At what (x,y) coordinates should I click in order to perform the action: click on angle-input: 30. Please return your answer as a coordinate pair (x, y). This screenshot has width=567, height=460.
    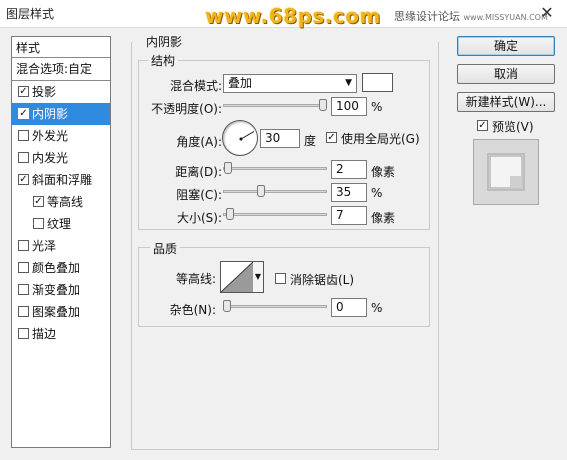
    Looking at the image, I should click on (280, 138).